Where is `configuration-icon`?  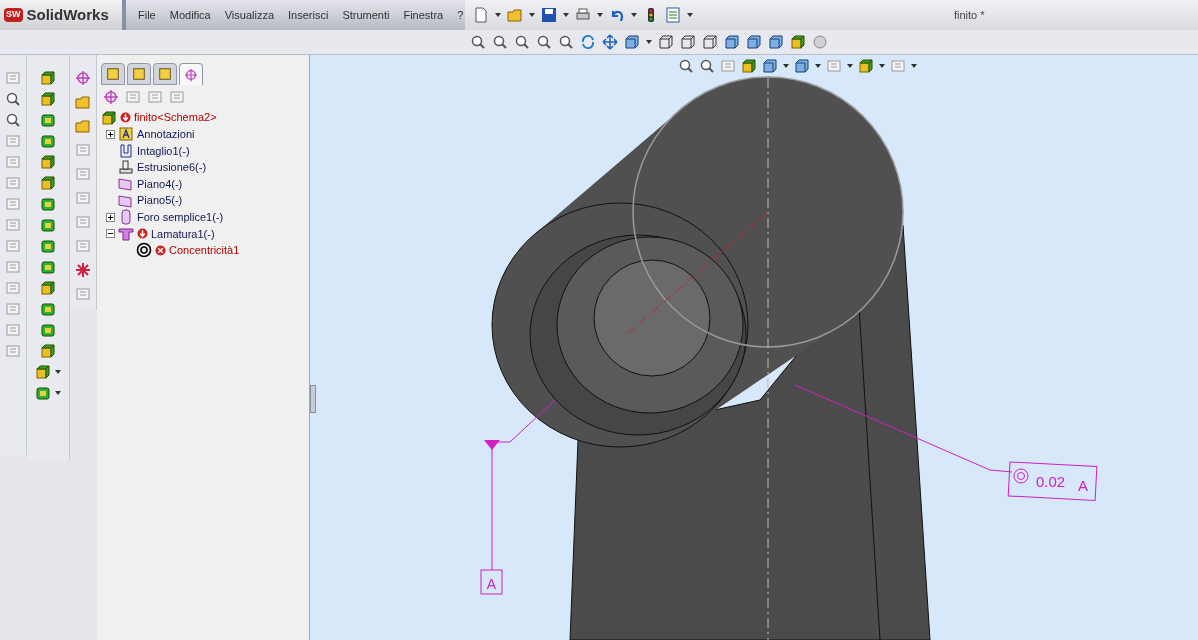
configuration-icon is located at coordinates (165, 74).